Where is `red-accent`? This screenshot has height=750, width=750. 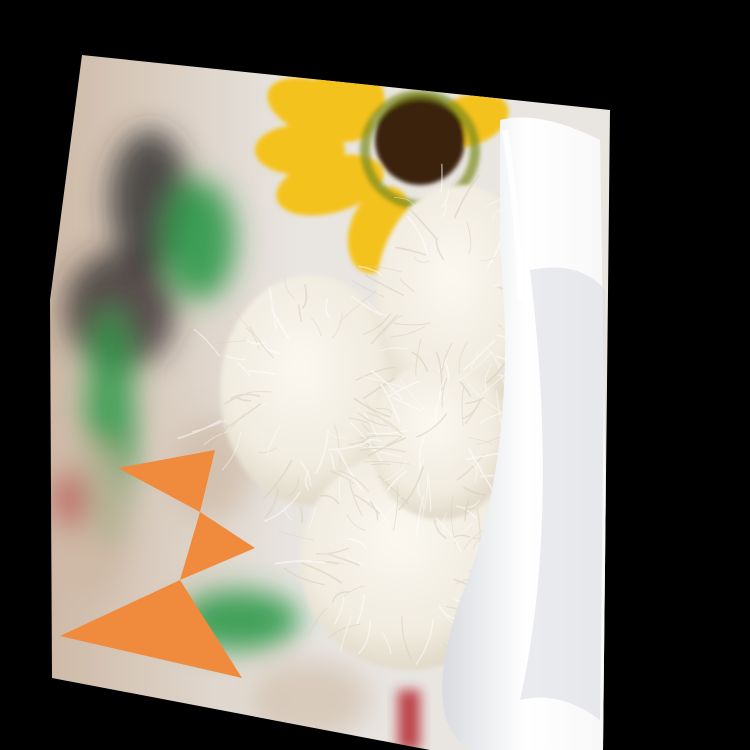 red-accent is located at coordinates (409, 720).